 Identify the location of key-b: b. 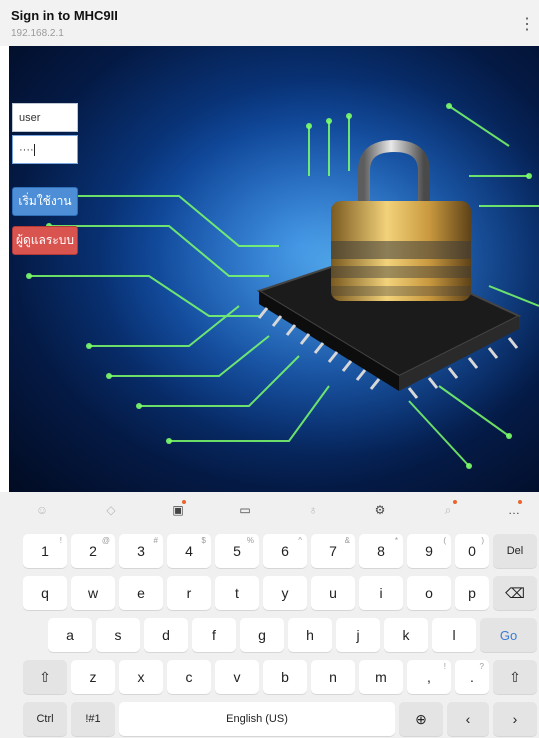
(285, 677).